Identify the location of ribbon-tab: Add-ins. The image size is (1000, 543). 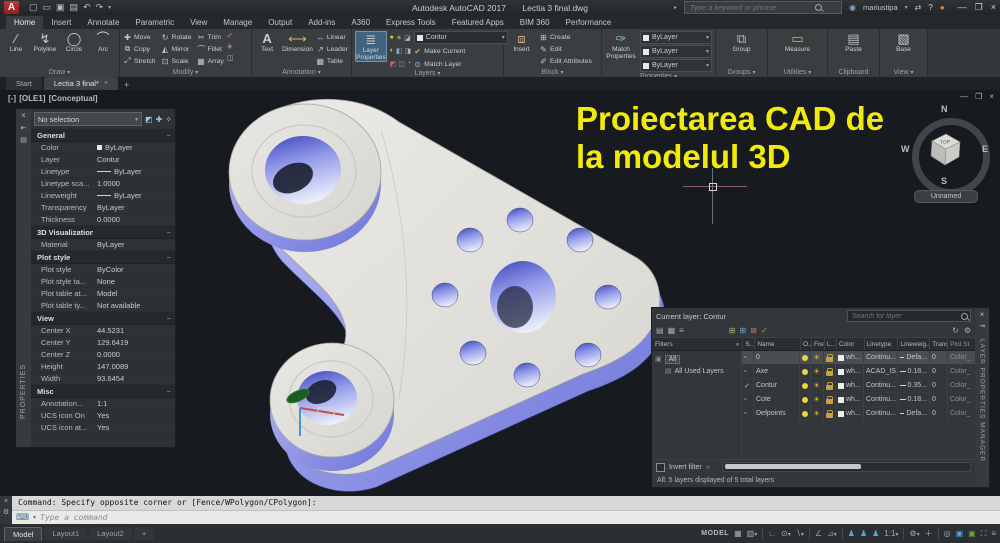
(321, 22).